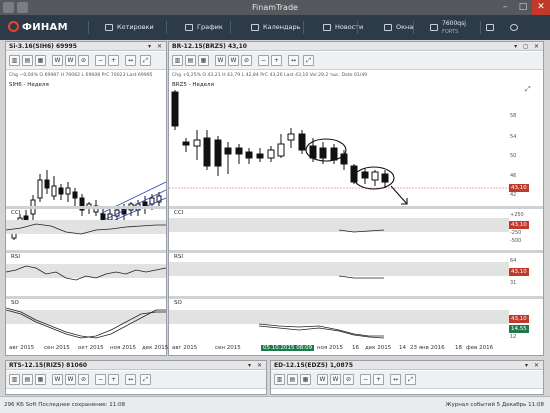 The image size is (550, 413). I want to click on cci-tick-2: -500, so click(516, 241).